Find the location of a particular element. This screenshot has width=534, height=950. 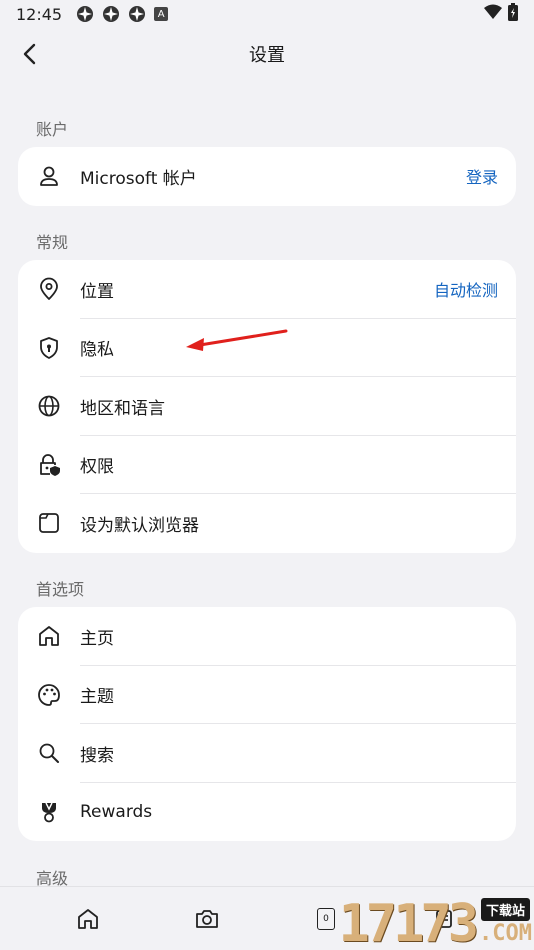

settings-row-region-language: 地区和语言 is located at coordinates (267, 406).